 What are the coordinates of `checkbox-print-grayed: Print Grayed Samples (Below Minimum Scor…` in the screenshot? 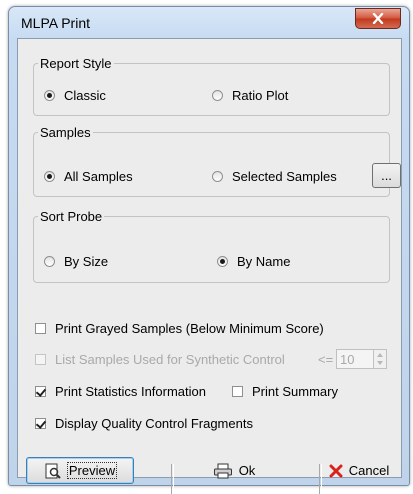 It's located at (179, 328).